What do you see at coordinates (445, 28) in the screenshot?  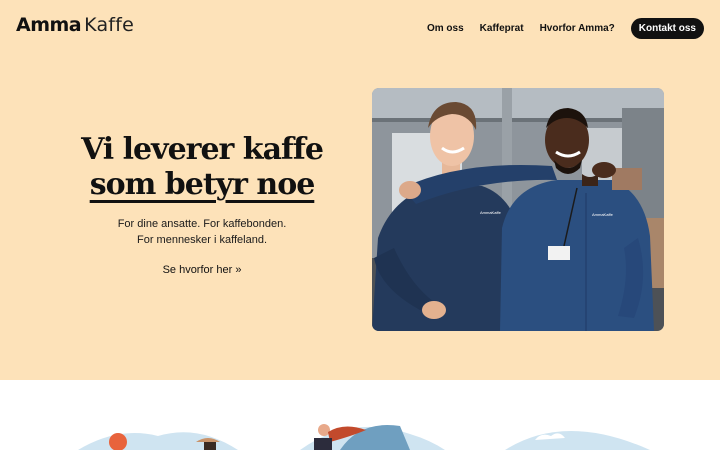 I see `nav-item-om-oss: Om oss` at bounding box center [445, 28].